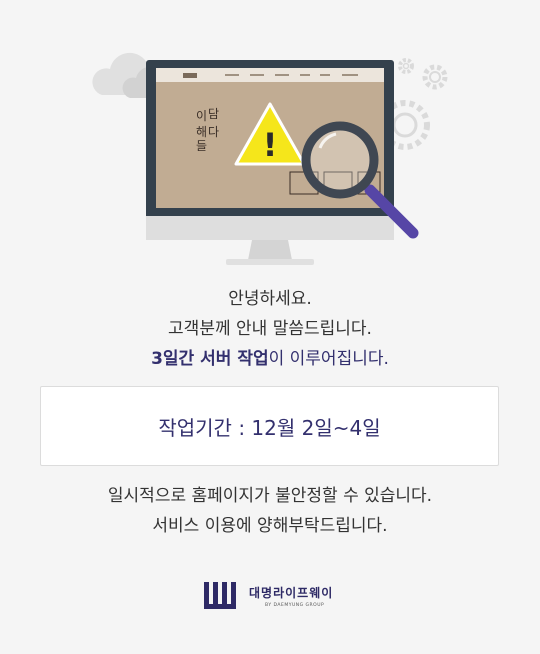 This screenshot has width=540, height=654. I want to click on message-line-intro: 고객분께 안내 말씀드립니다., so click(270, 329).